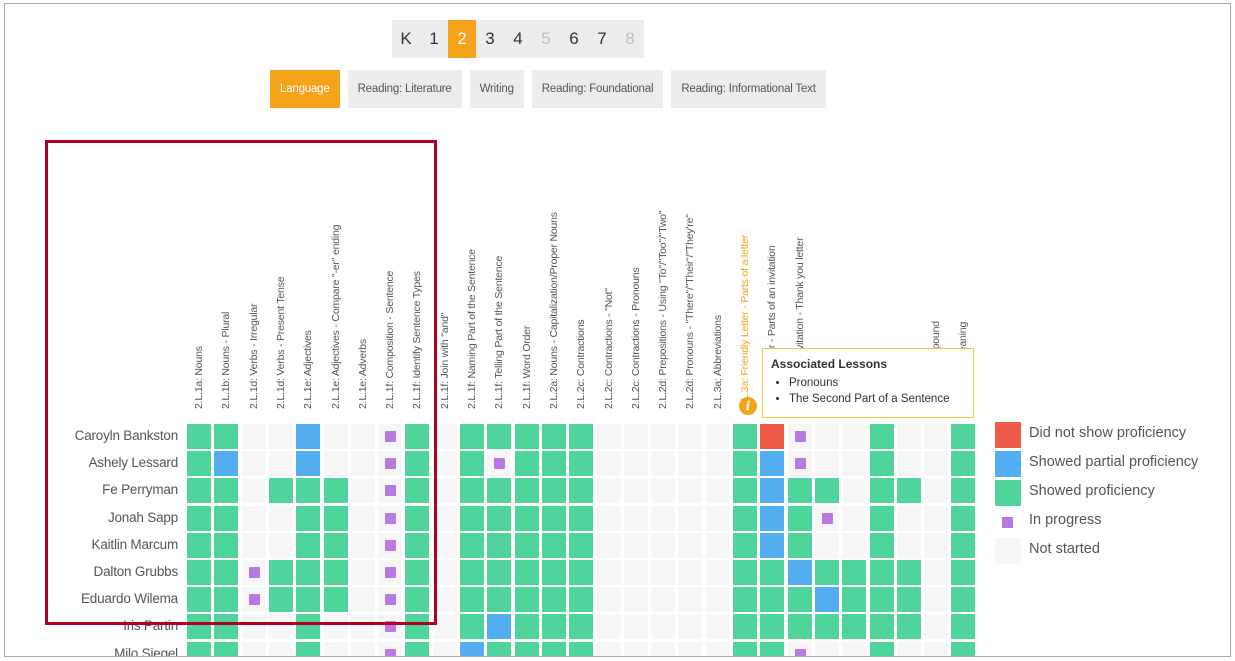 Image resolution: width=1235 pixels, height=661 pixels. What do you see at coordinates (226, 360) in the screenshot?
I see `column-header: 2.L.1b: Nouns - Plural` at bounding box center [226, 360].